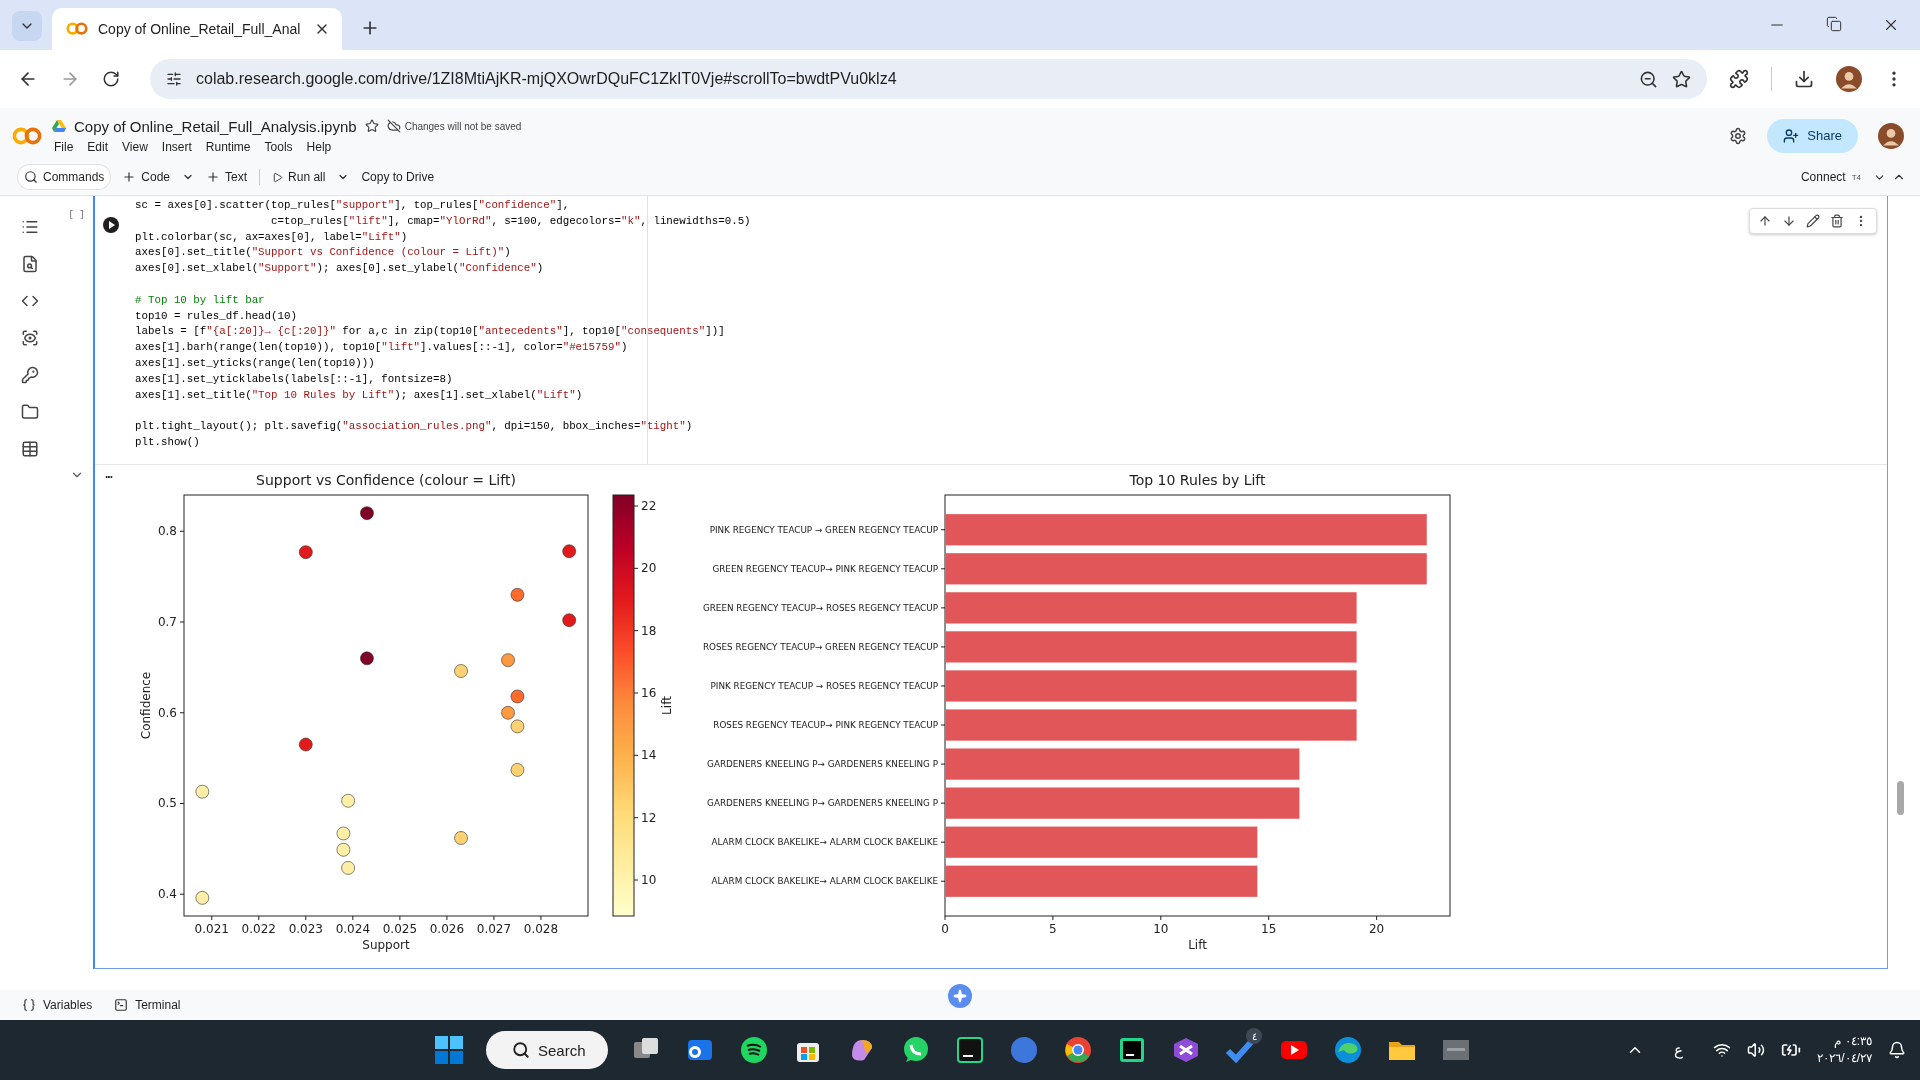  Describe the element at coordinates (359, 395) in the screenshot. I see `code-line: axes[1].set_title("Top 10 Rules by Lift"); axes[1].set_xlabel("Lift")` at that location.